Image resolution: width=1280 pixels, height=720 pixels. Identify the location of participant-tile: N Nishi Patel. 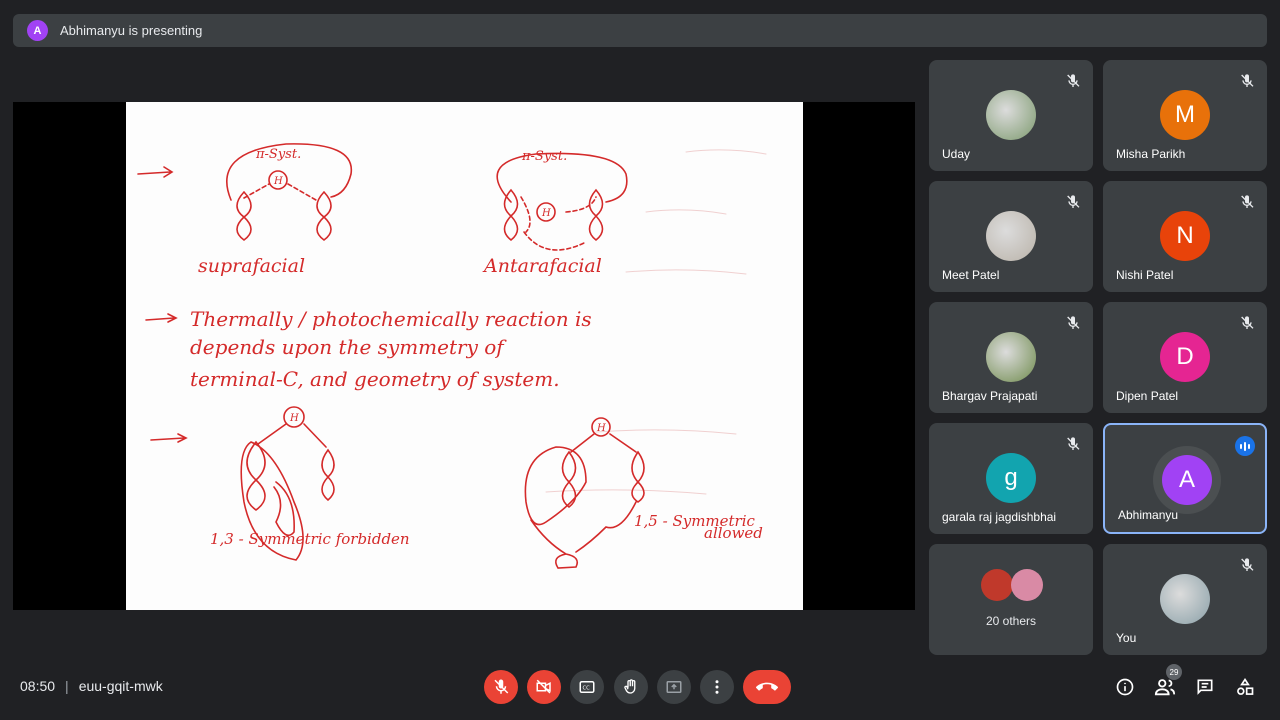
(1185, 236).